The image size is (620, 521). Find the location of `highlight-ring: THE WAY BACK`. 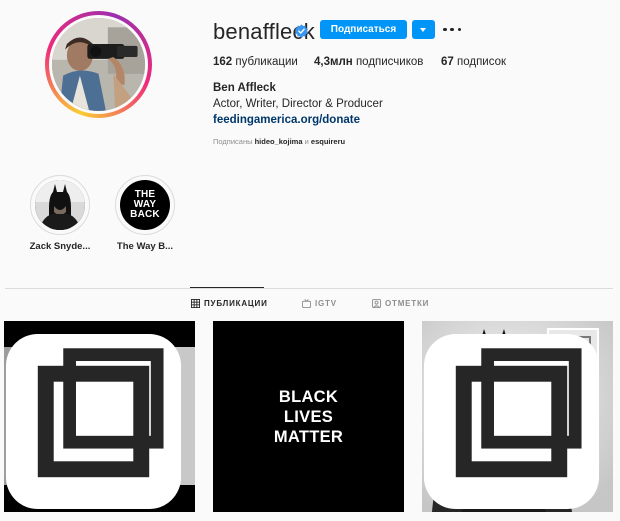

highlight-ring: THE WAY BACK is located at coordinates (145, 205).